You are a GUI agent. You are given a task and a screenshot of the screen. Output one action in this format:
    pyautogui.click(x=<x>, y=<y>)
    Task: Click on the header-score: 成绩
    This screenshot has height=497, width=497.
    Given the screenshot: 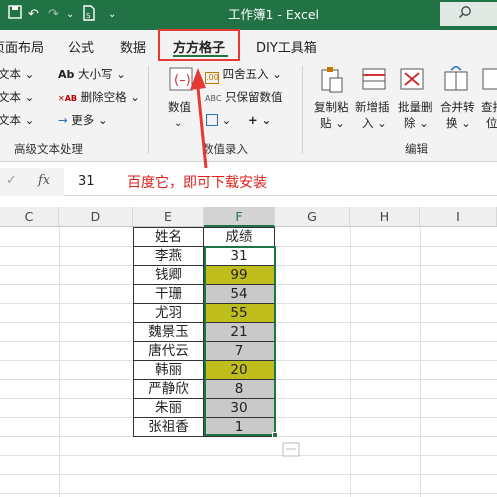 What is the action you would take?
    pyautogui.click(x=239, y=237)
    